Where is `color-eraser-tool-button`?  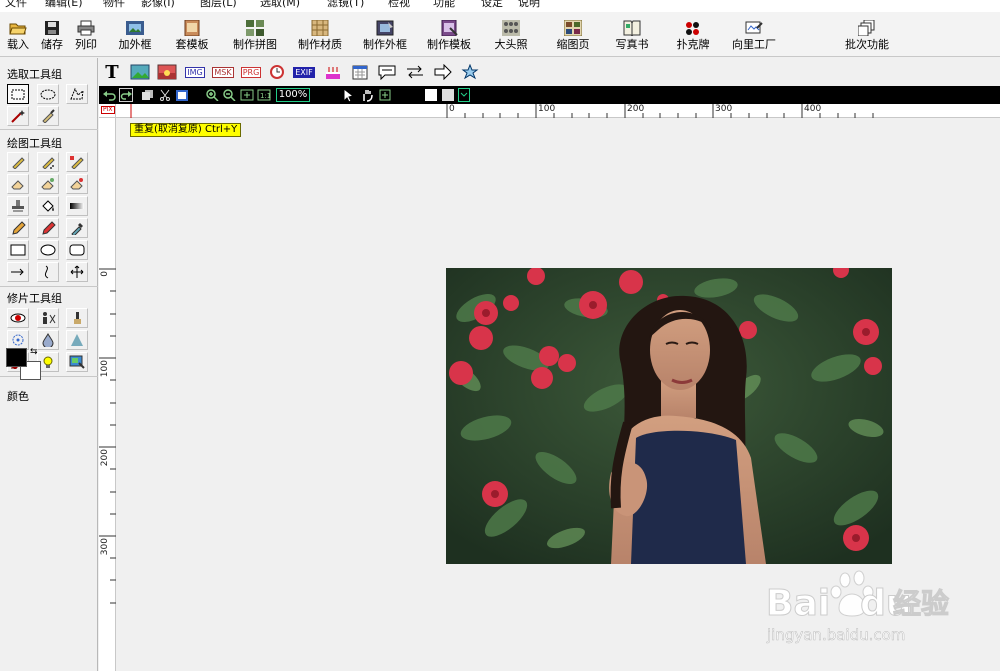 color-eraser-tool-button is located at coordinates (77, 184).